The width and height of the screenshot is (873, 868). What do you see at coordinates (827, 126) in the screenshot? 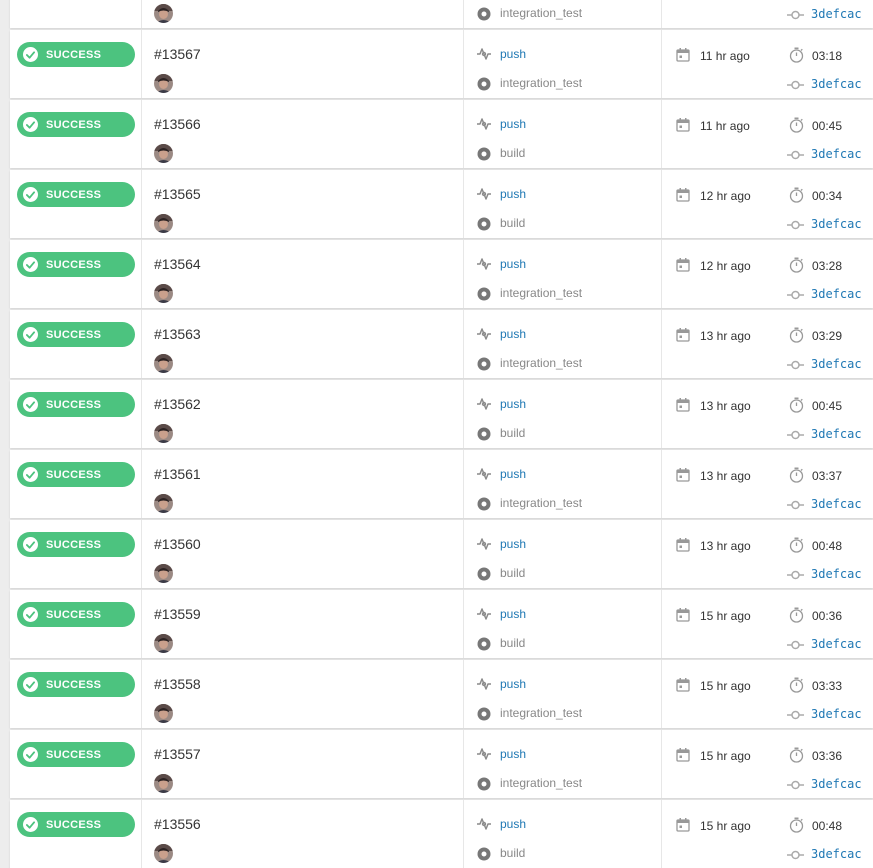
I see `duration: 00:45` at bounding box center [827, 126].